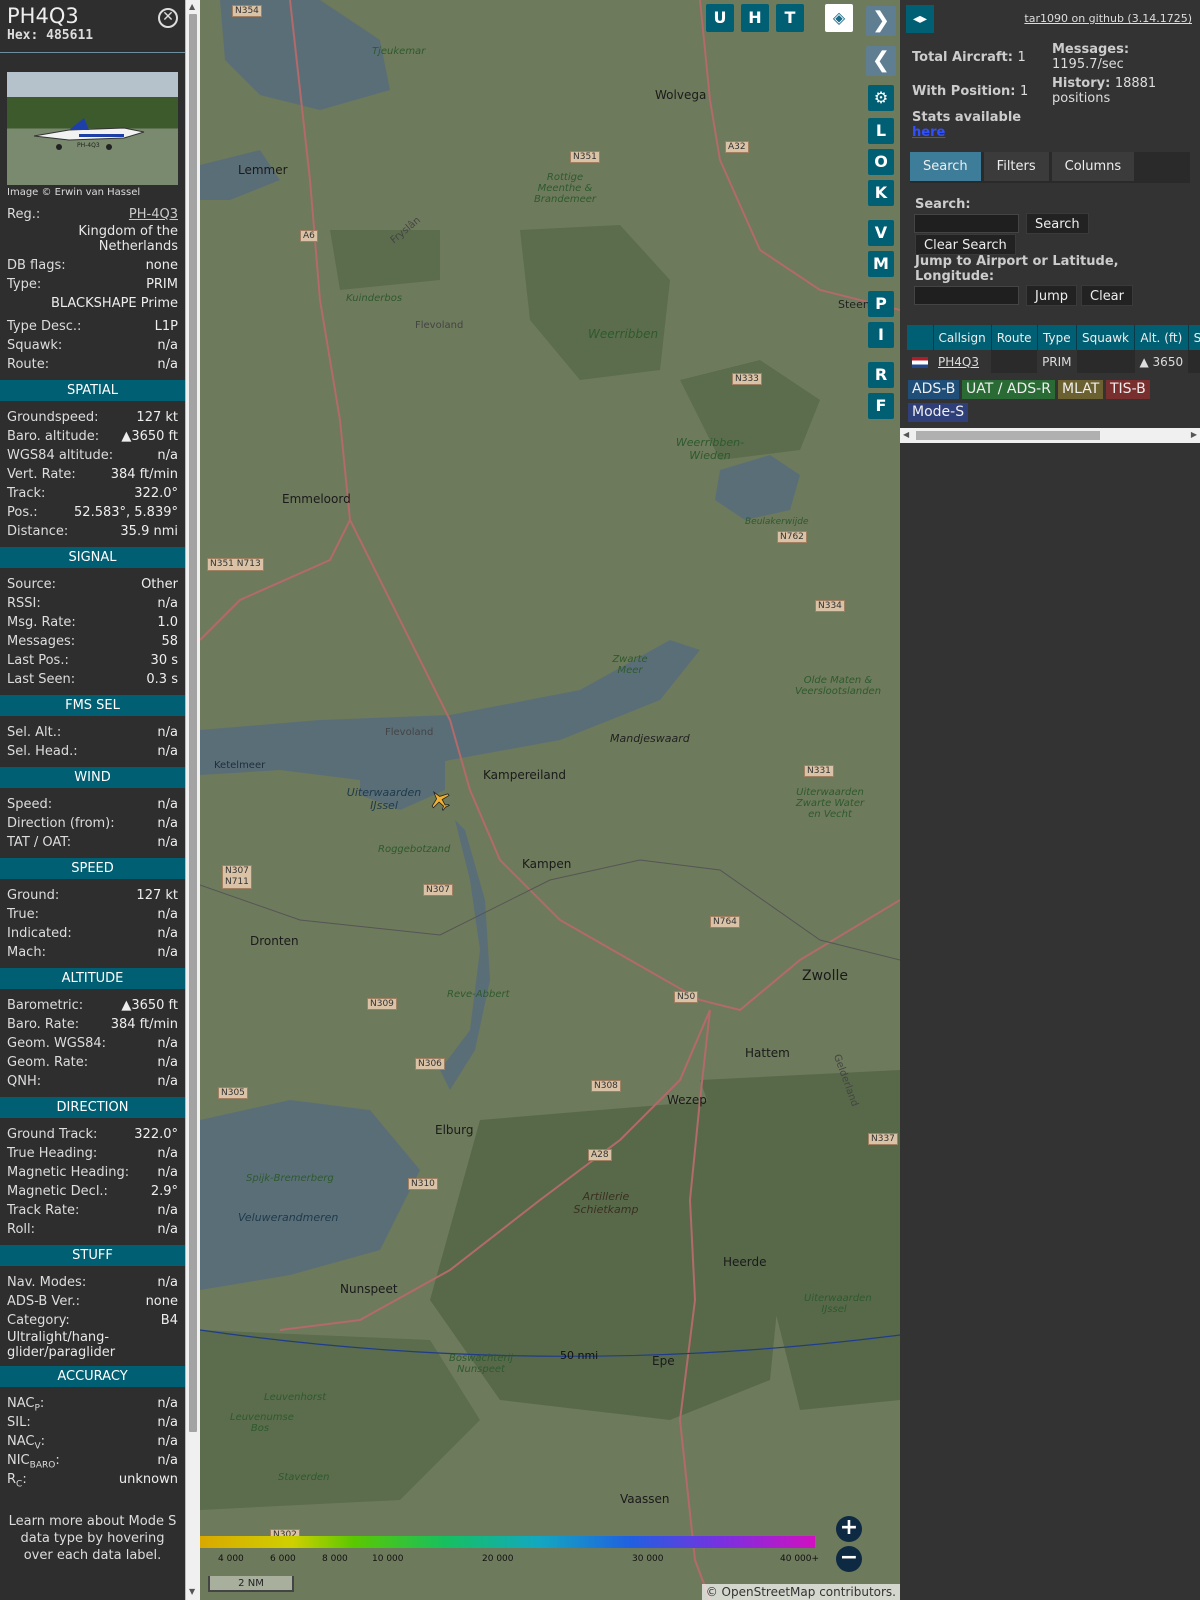 The height and width of the screenshot is (1600, 1200). What do you see at coordinates (1016, 166) in the screenshot?
I see `tab-filters: Filters` at bounding box center [1016, 166].